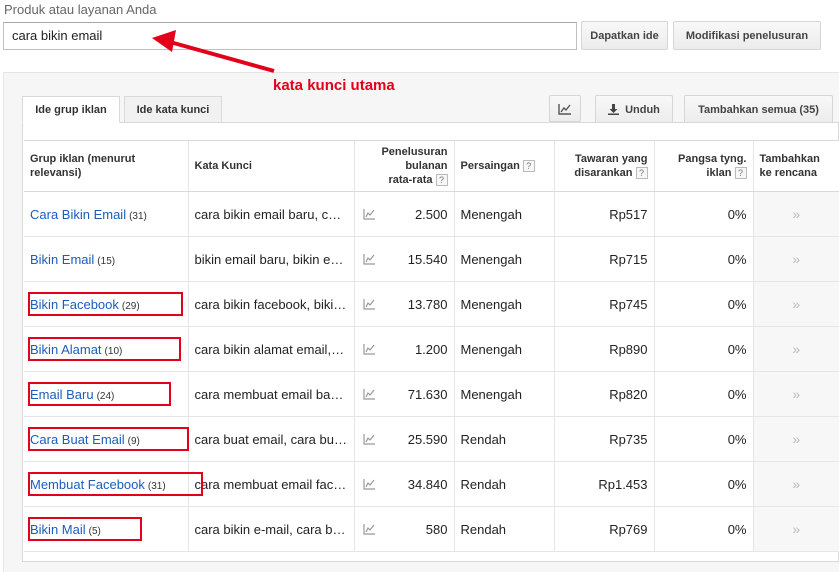  Describe the element at coordinates (603, 439) in the screenshot. I see `suggested-bid-cell: Rp735` at that location.